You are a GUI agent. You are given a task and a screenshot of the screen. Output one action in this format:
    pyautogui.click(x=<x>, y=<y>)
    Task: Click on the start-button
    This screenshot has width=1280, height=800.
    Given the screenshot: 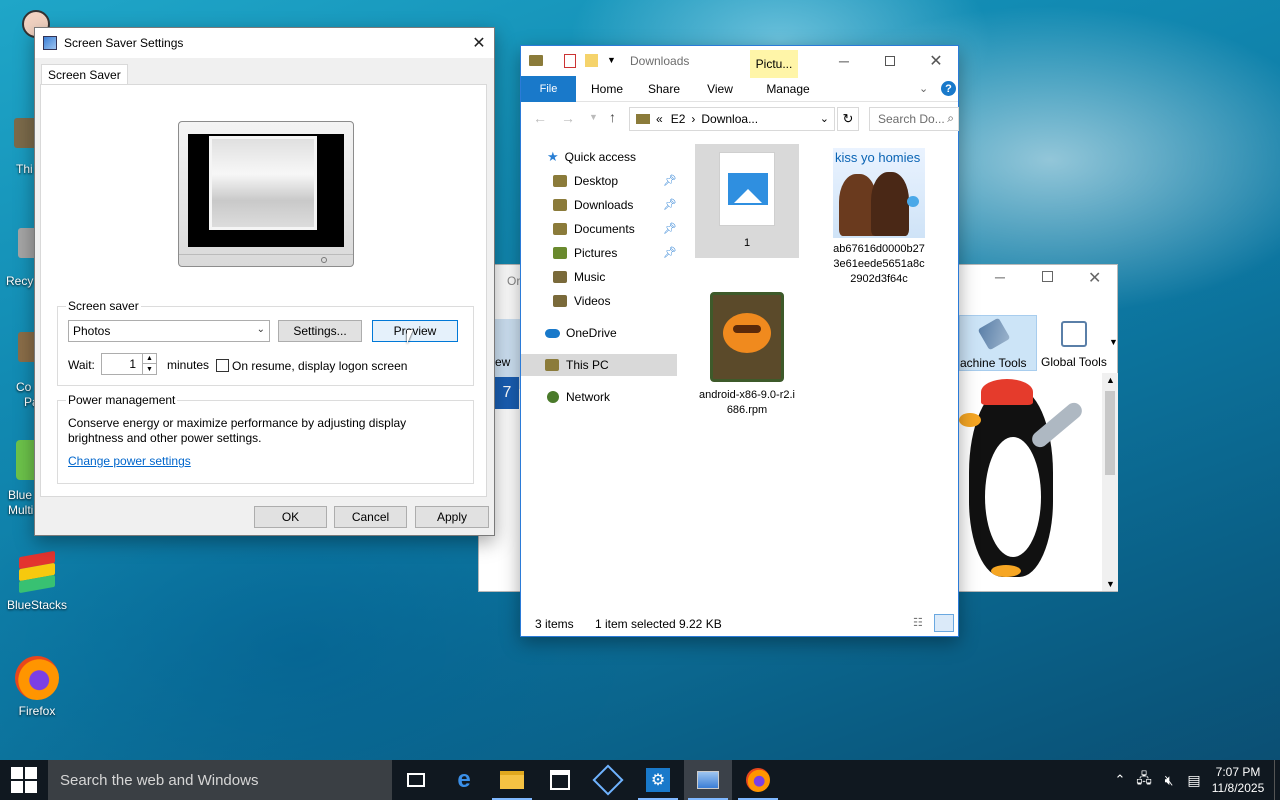 What is the action you would take?
    pyautogui.click(x=24, y=780)
    